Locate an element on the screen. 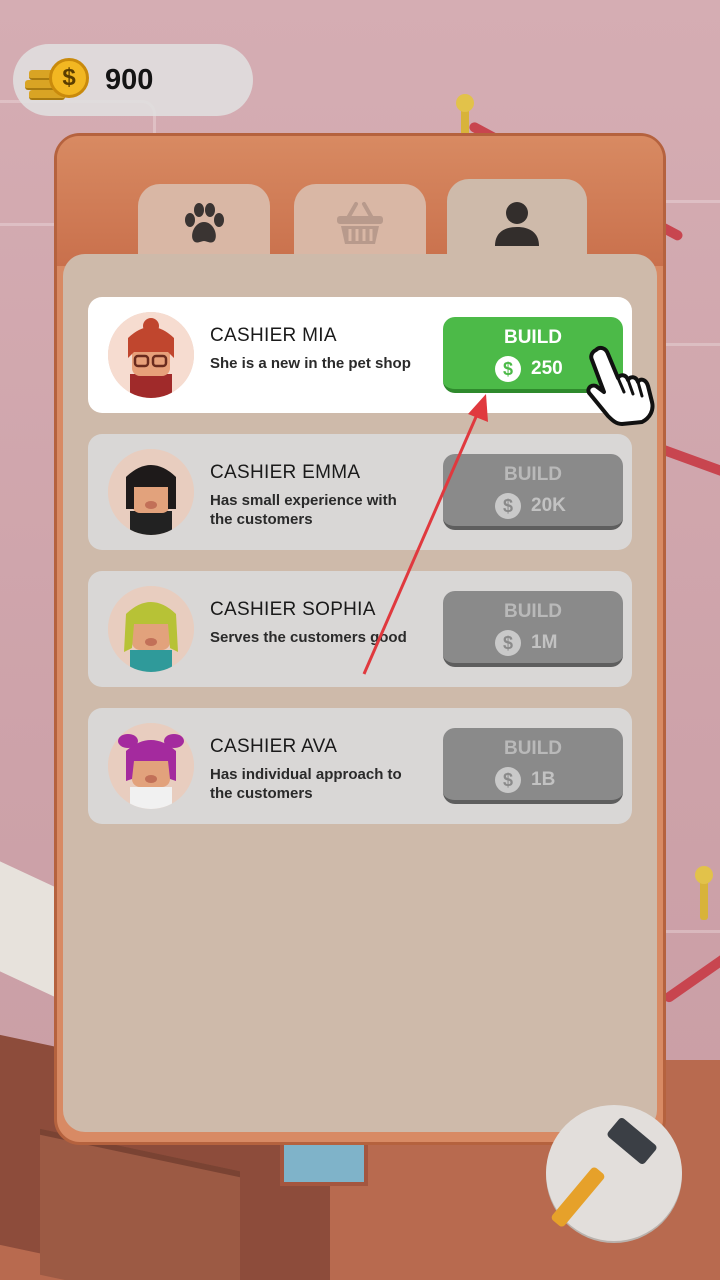 This screenshot has height=1280, width=720. basket-icon is located at coordinates (360, 223).